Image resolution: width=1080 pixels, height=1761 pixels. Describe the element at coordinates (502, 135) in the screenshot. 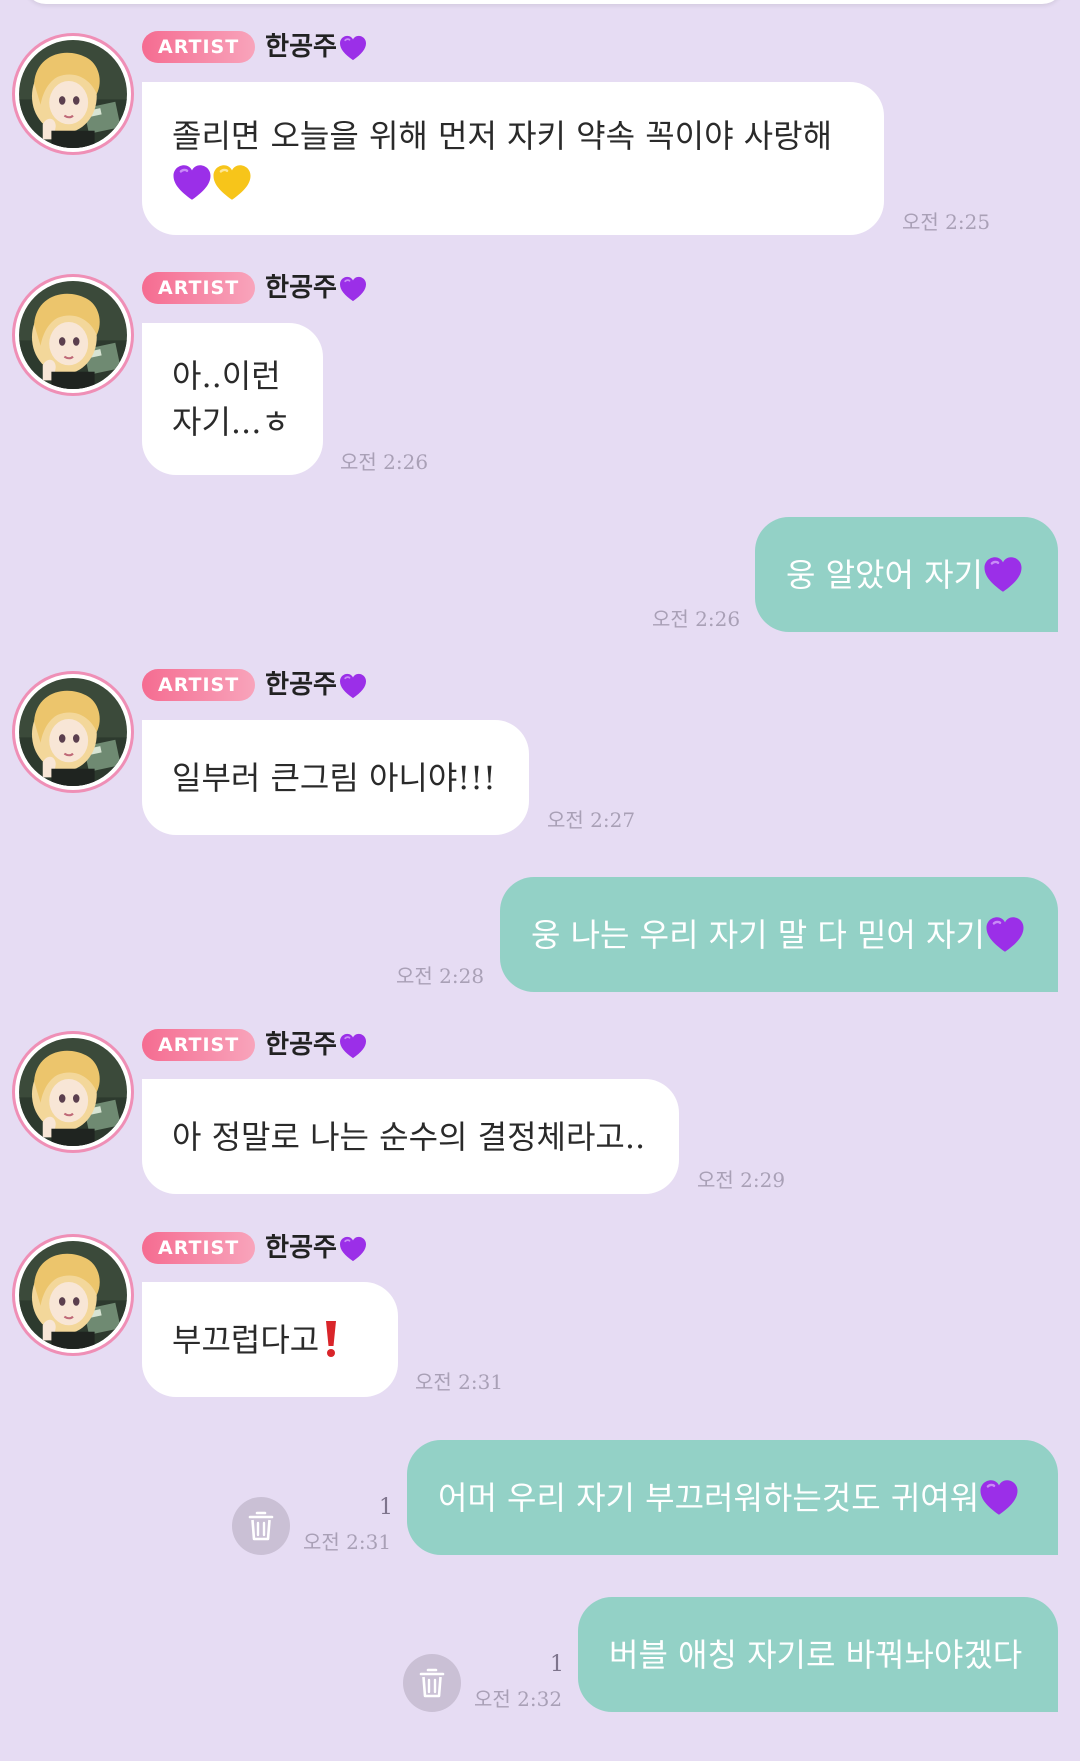

I see `message-text: 졸리면 오늘을 위해 먼저 자키 약속 꼭이야 사랑해` at that location.